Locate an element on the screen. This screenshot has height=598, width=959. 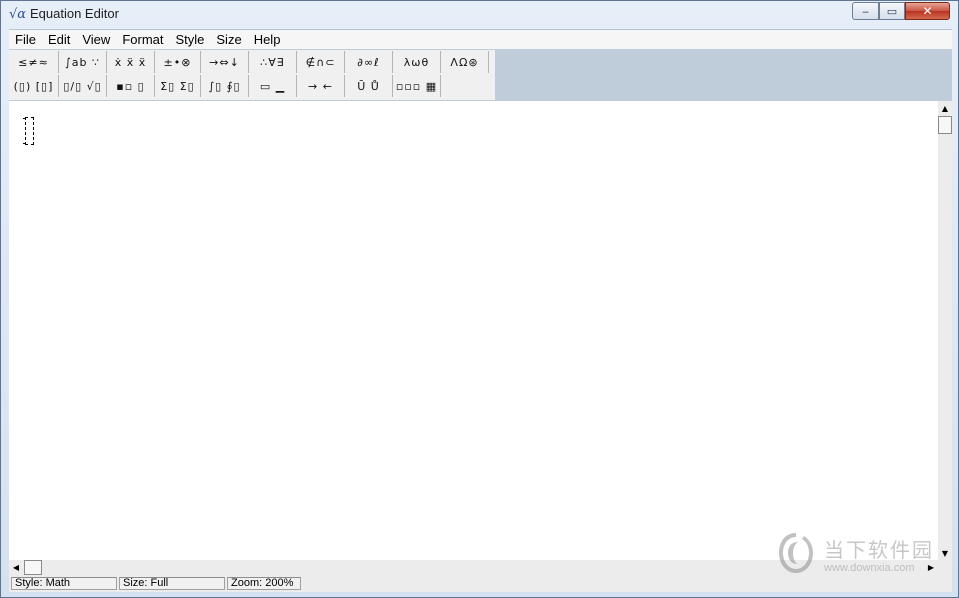
set-theory-symbols-button: ∉∩⊂ is located at coordinates (321, 62).